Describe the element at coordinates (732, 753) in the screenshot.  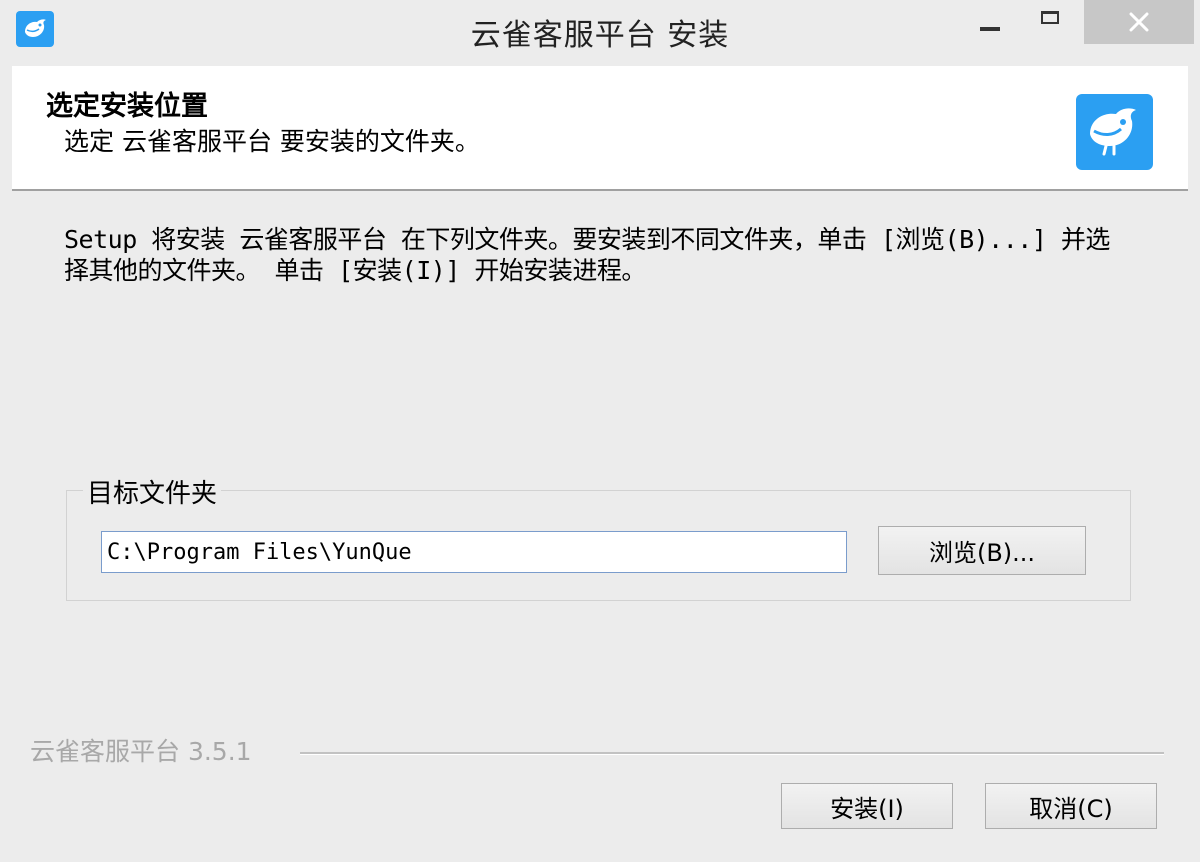
I see `footer-divider` at that location.